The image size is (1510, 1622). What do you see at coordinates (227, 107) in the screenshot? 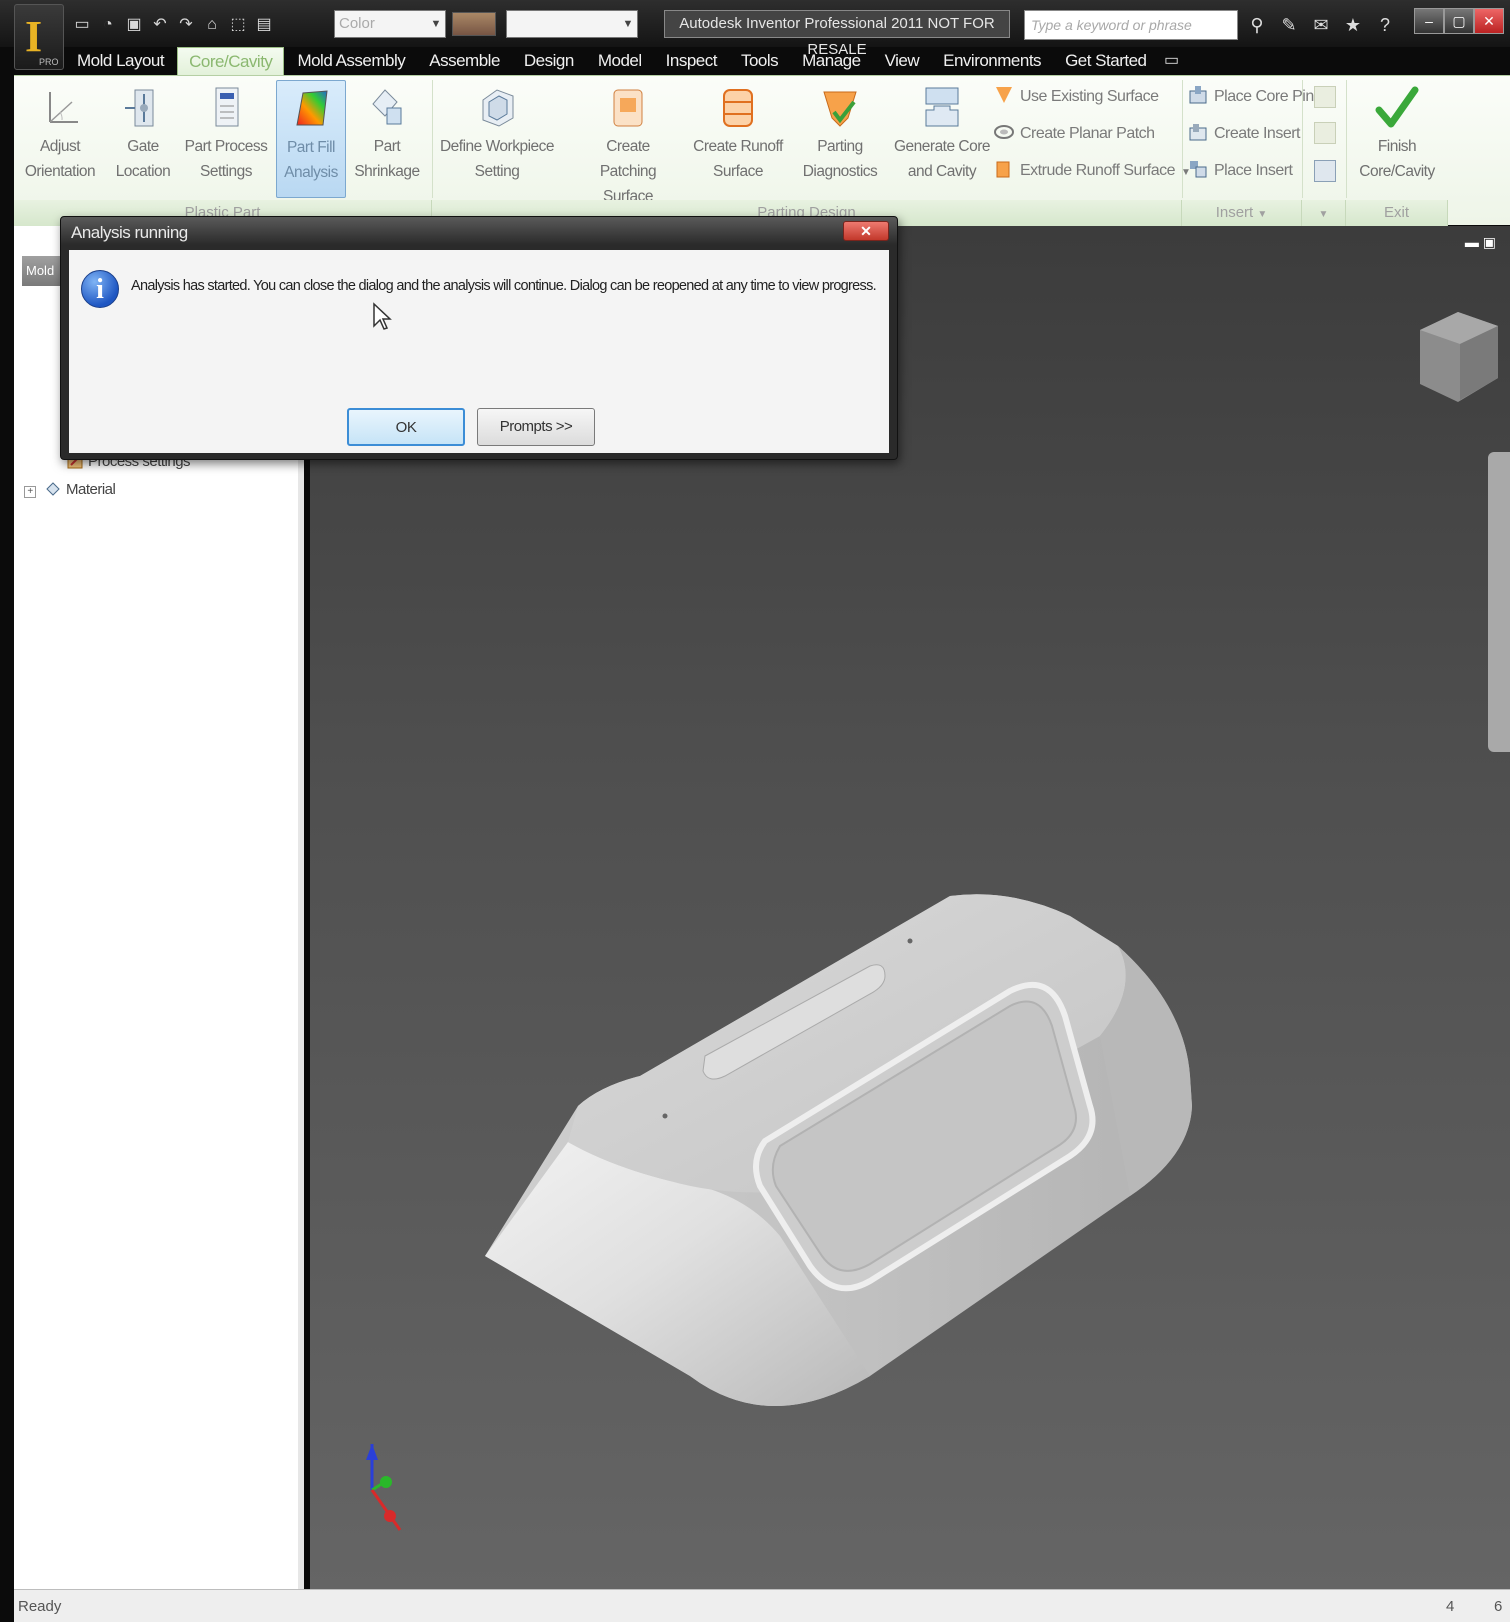
I see `process-settings-icon` at bounding box center [227, 107].